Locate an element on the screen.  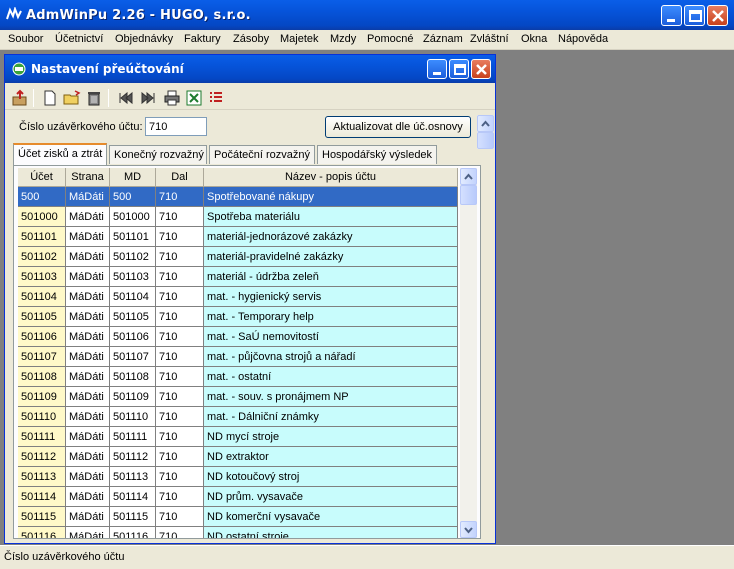
cell-ucet: 501107 is located at coordinates (42, 357).